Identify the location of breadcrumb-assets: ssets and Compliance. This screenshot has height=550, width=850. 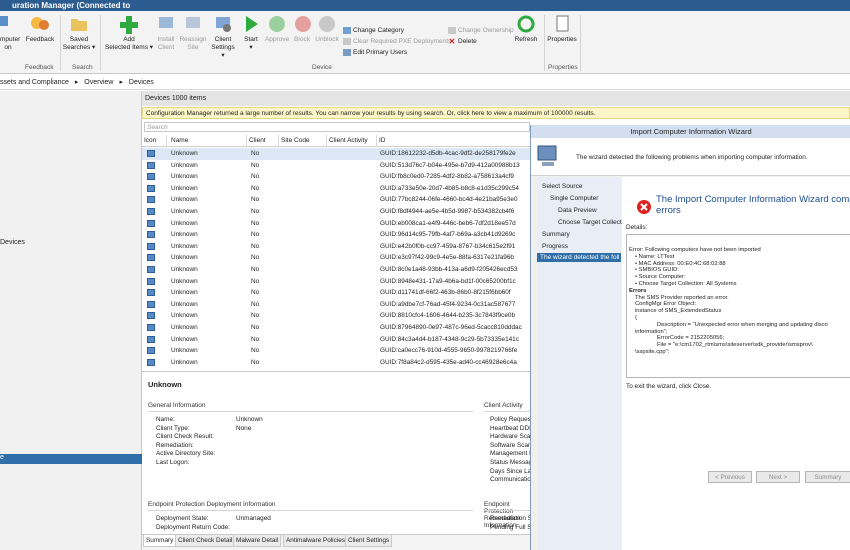
(34, 82).